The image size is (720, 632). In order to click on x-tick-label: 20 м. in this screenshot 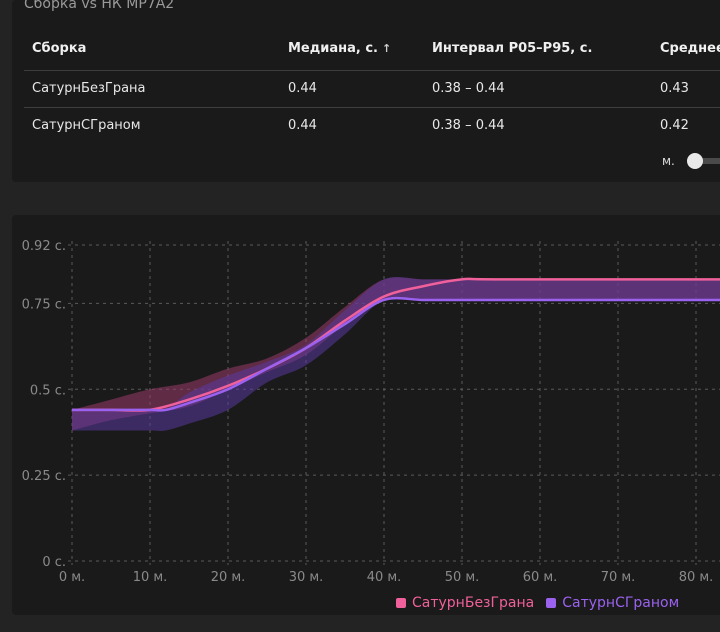, I will do `click(228, 577)`.